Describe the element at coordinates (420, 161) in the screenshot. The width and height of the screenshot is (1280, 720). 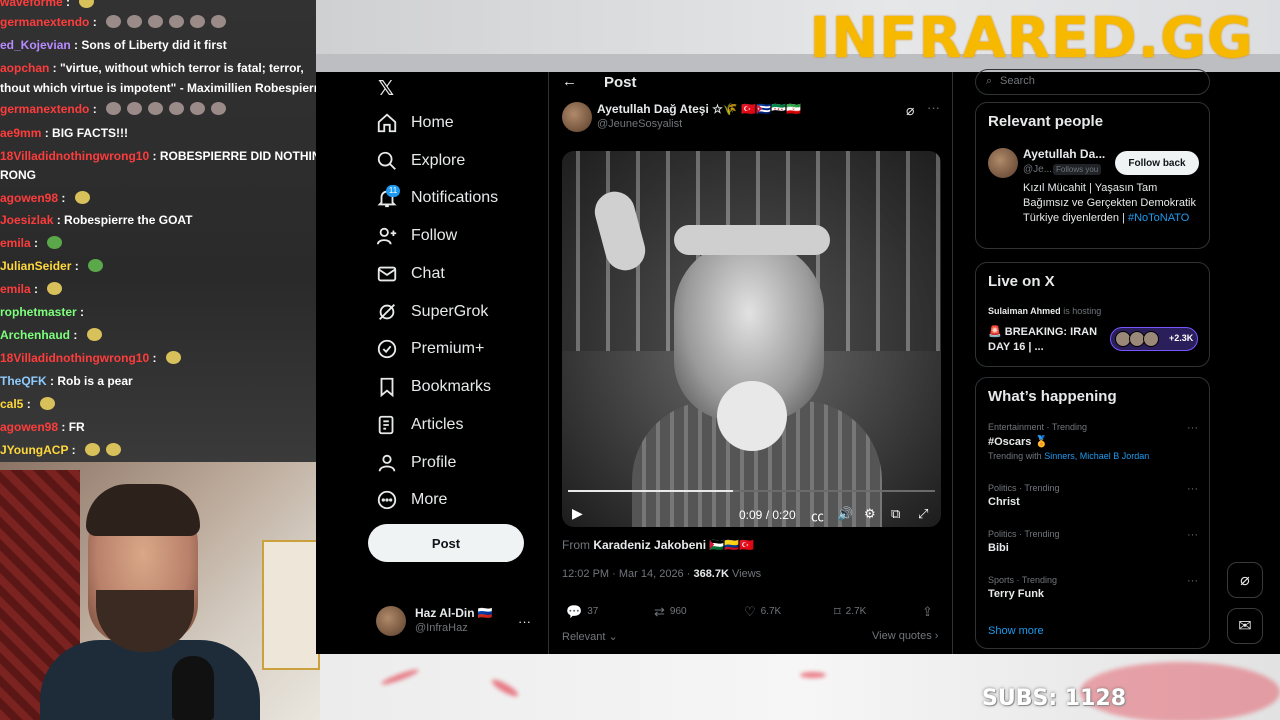
I see `nav-explore: Explore` at that location.